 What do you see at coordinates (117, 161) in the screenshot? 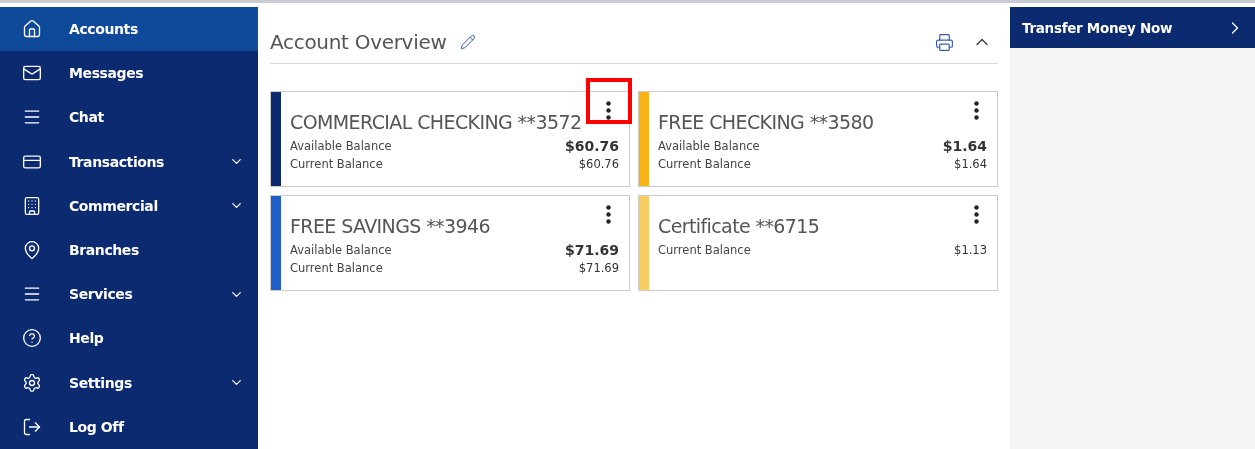
I see `sidebar-item-label: Transactions` at bounding box center [117, 161].